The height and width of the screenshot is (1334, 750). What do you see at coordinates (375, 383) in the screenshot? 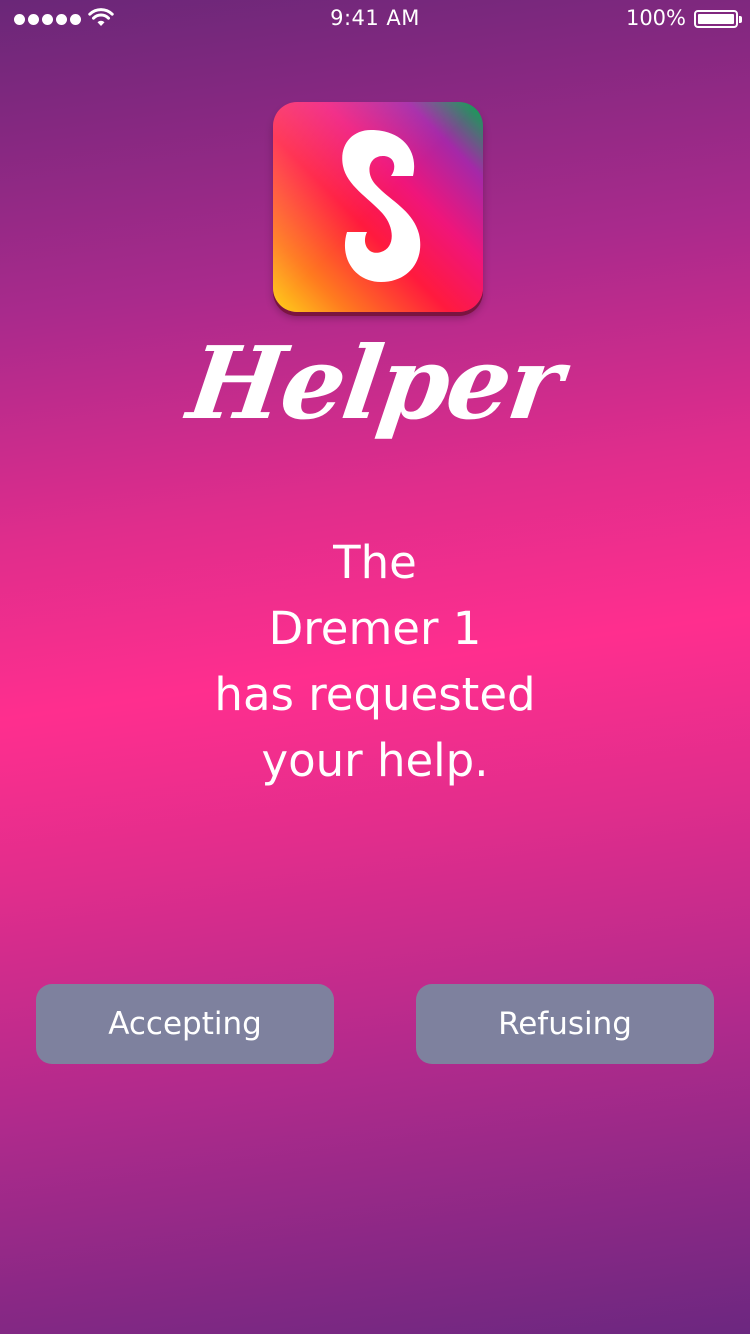
I see `app-name-wordmark: Helper` at bounding box center [375, 383].